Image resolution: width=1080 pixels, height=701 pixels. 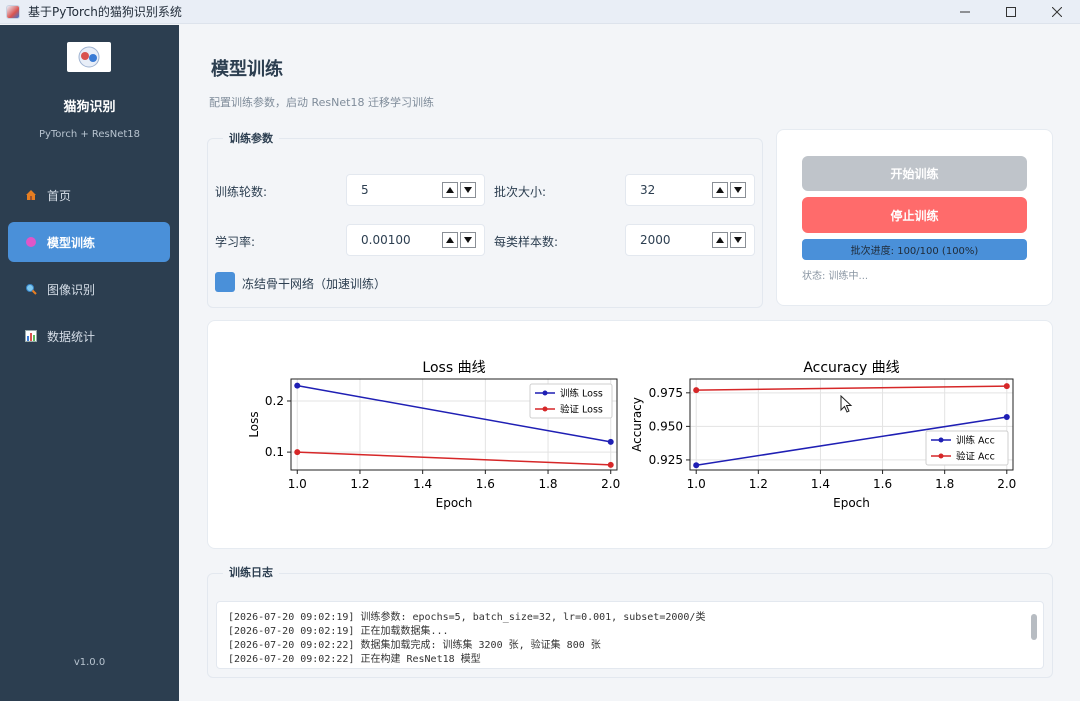 I want to click on batch-value: 32, so click(x=648, y=190).